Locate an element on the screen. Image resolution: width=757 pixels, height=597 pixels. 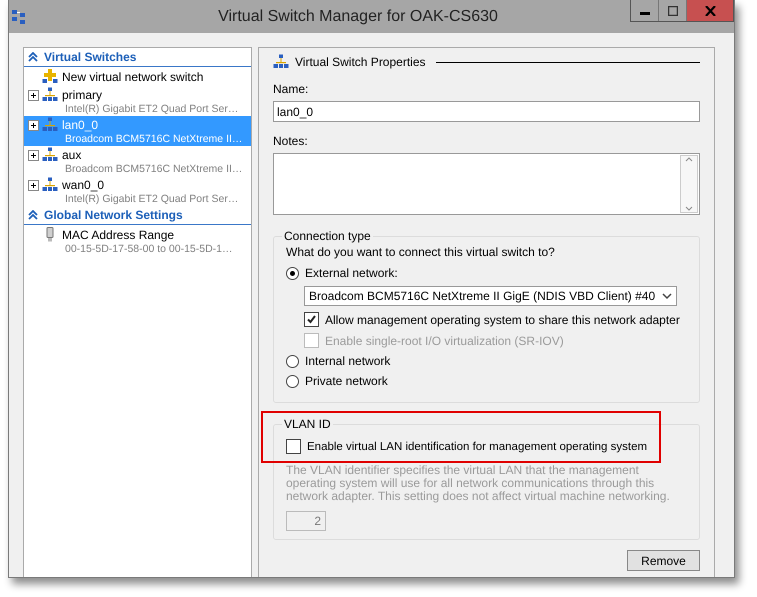
item-name: wan0_0 is located at coordinates (84, 185).